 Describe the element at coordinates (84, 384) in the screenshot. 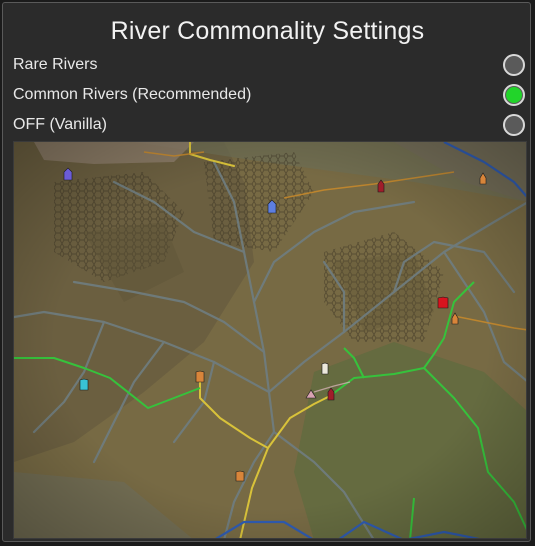

I see `settlement-cyan-icon` at that location.